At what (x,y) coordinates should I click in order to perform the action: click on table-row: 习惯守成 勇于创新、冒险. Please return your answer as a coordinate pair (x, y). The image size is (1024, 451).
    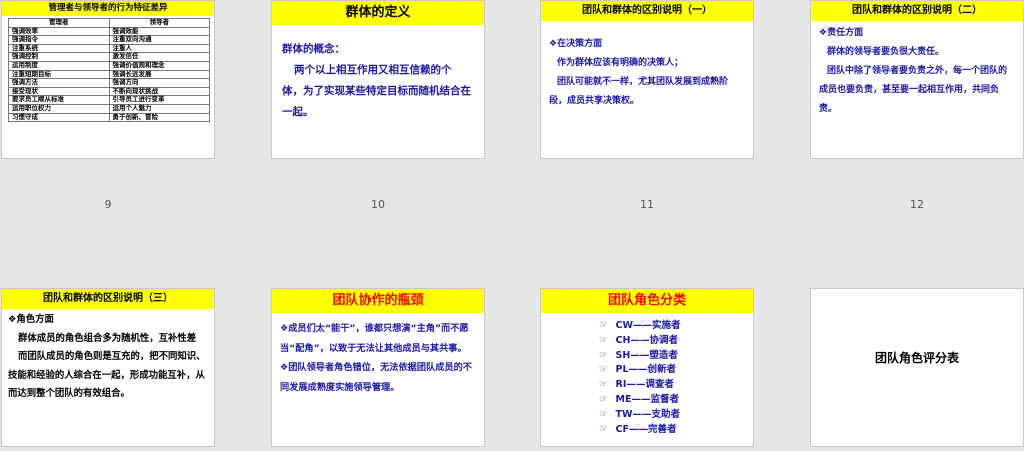
    Looking at the image, I should click on (109, 117).